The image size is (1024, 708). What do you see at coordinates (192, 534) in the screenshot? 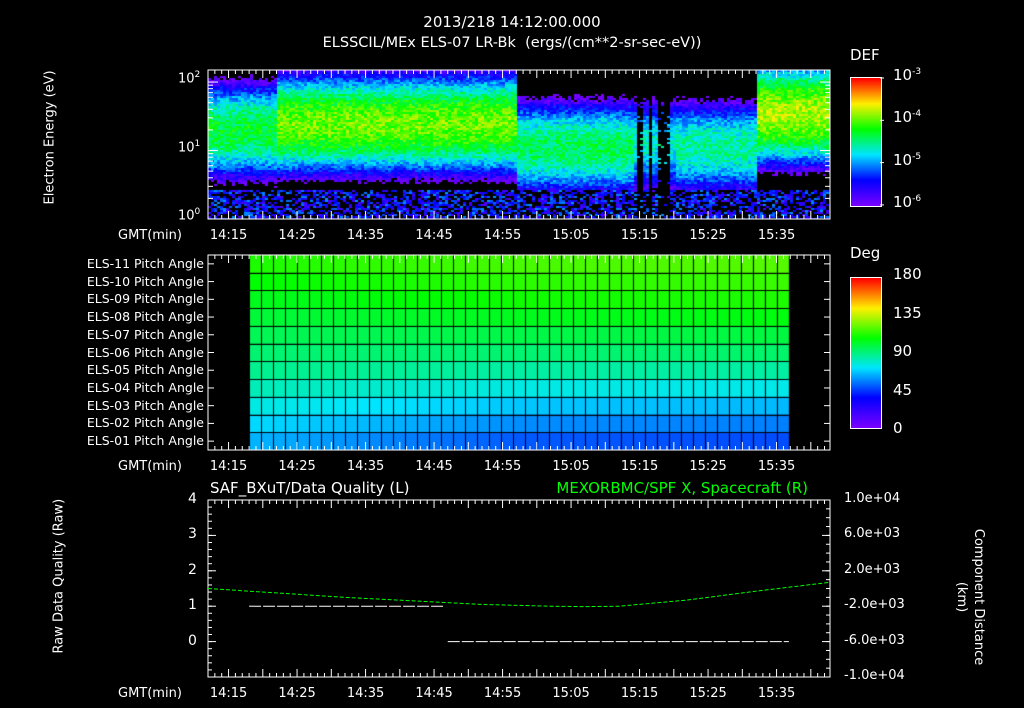
I see `quality-tick-label: 3` at bounding box center [192, 534].